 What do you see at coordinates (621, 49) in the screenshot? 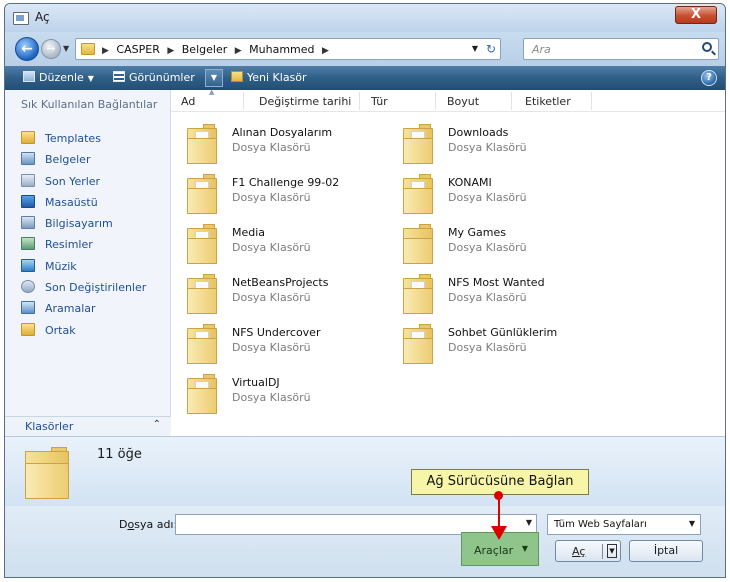
I see `search-input: Ara` at bounding box center [621, 49].